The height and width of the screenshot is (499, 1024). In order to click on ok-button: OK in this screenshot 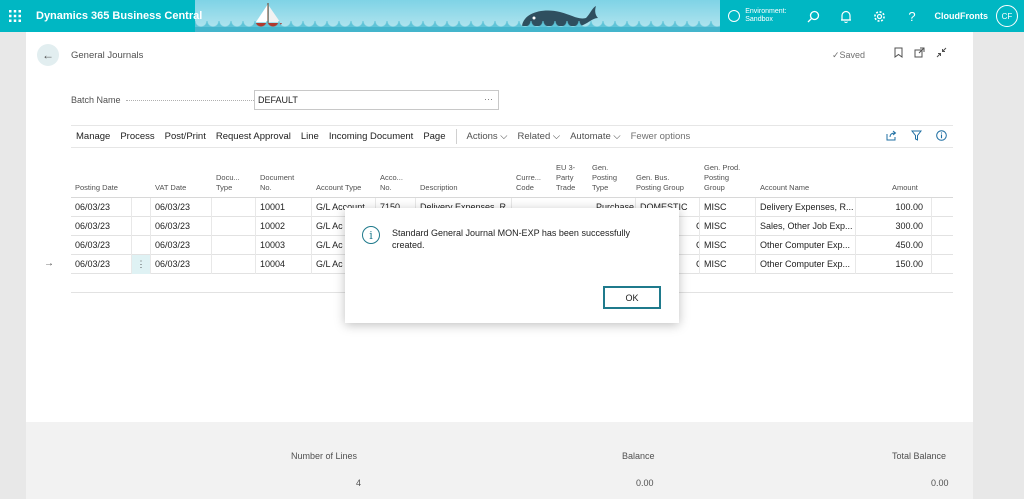, I will do `click(632, 297)`.